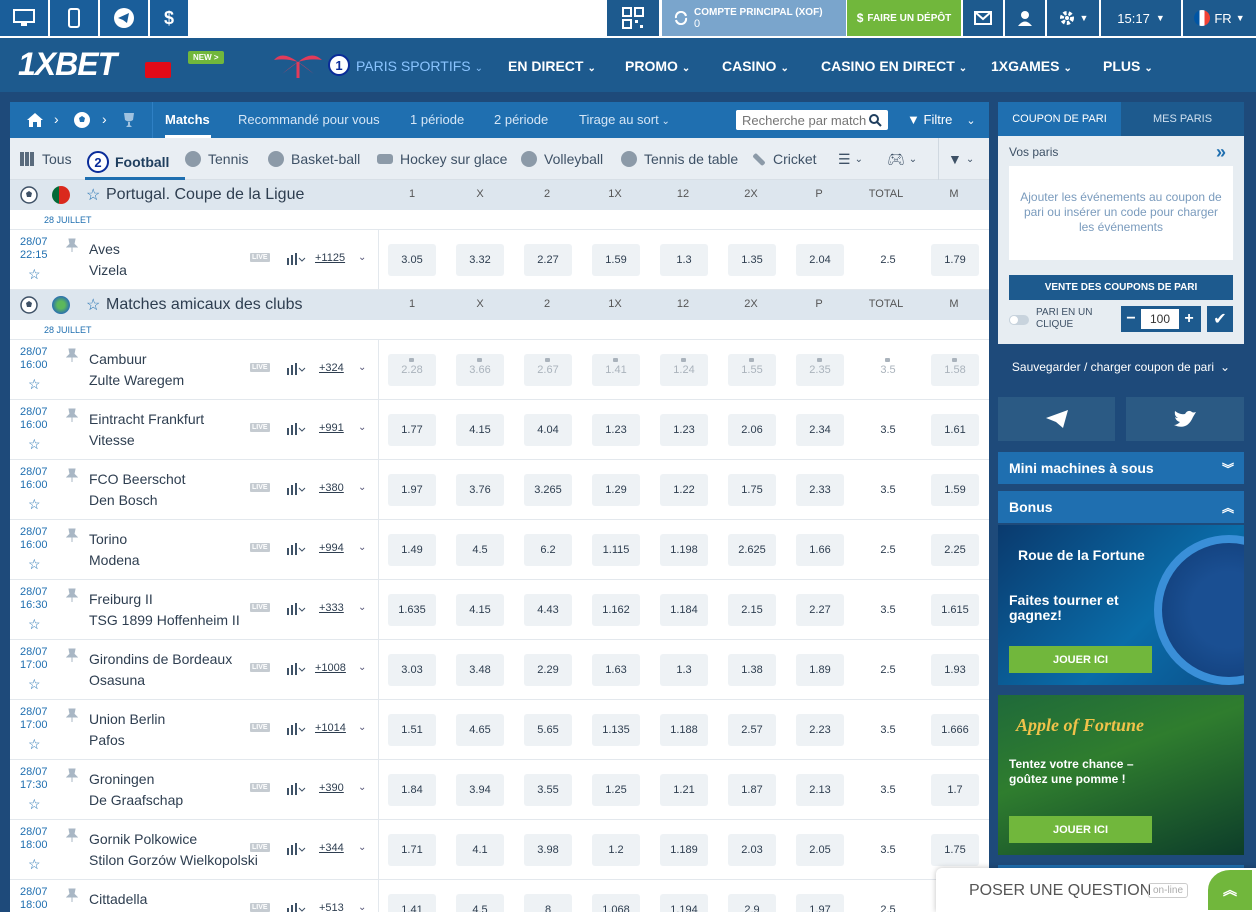  I want to click on team-home: Gornik Polkowice, so click(143, 839).